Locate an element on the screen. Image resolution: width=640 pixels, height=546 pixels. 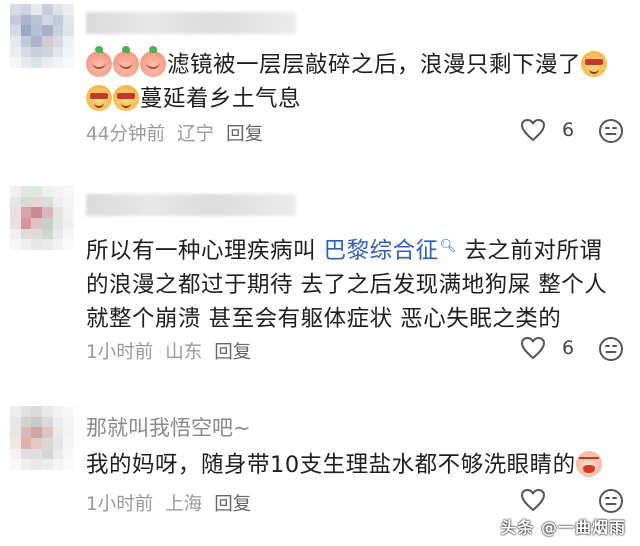
comment-meta: 1小时前 山东 回复 is located at coordinates (168, 351).